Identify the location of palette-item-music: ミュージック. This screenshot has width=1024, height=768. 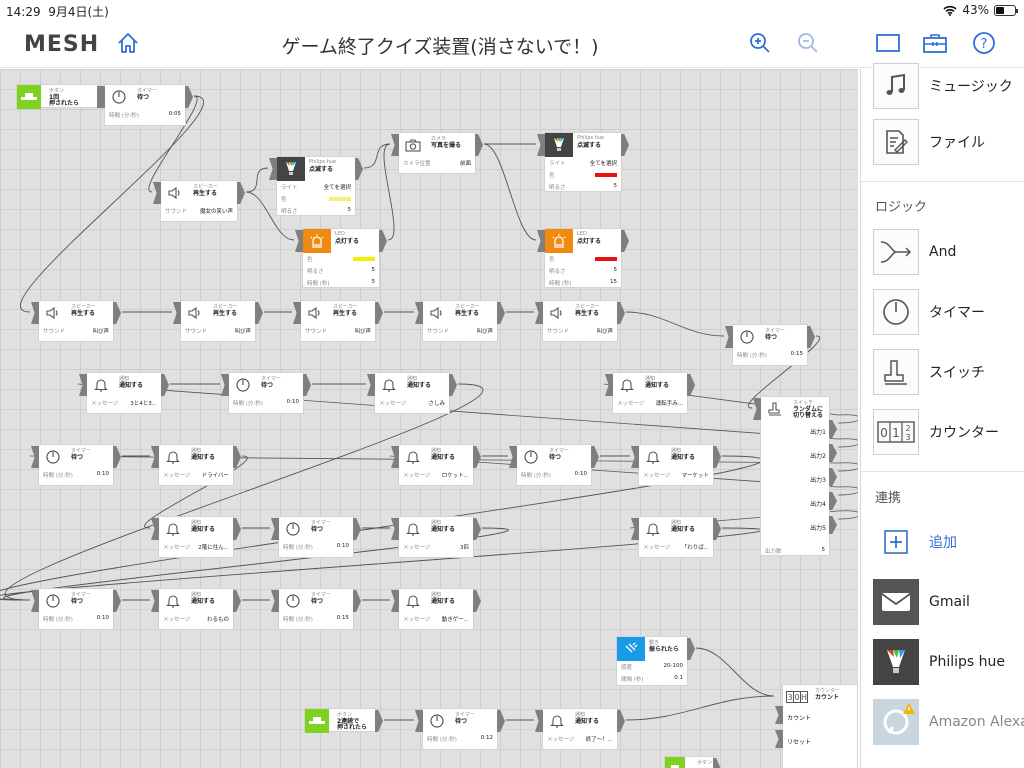
(943, 86).